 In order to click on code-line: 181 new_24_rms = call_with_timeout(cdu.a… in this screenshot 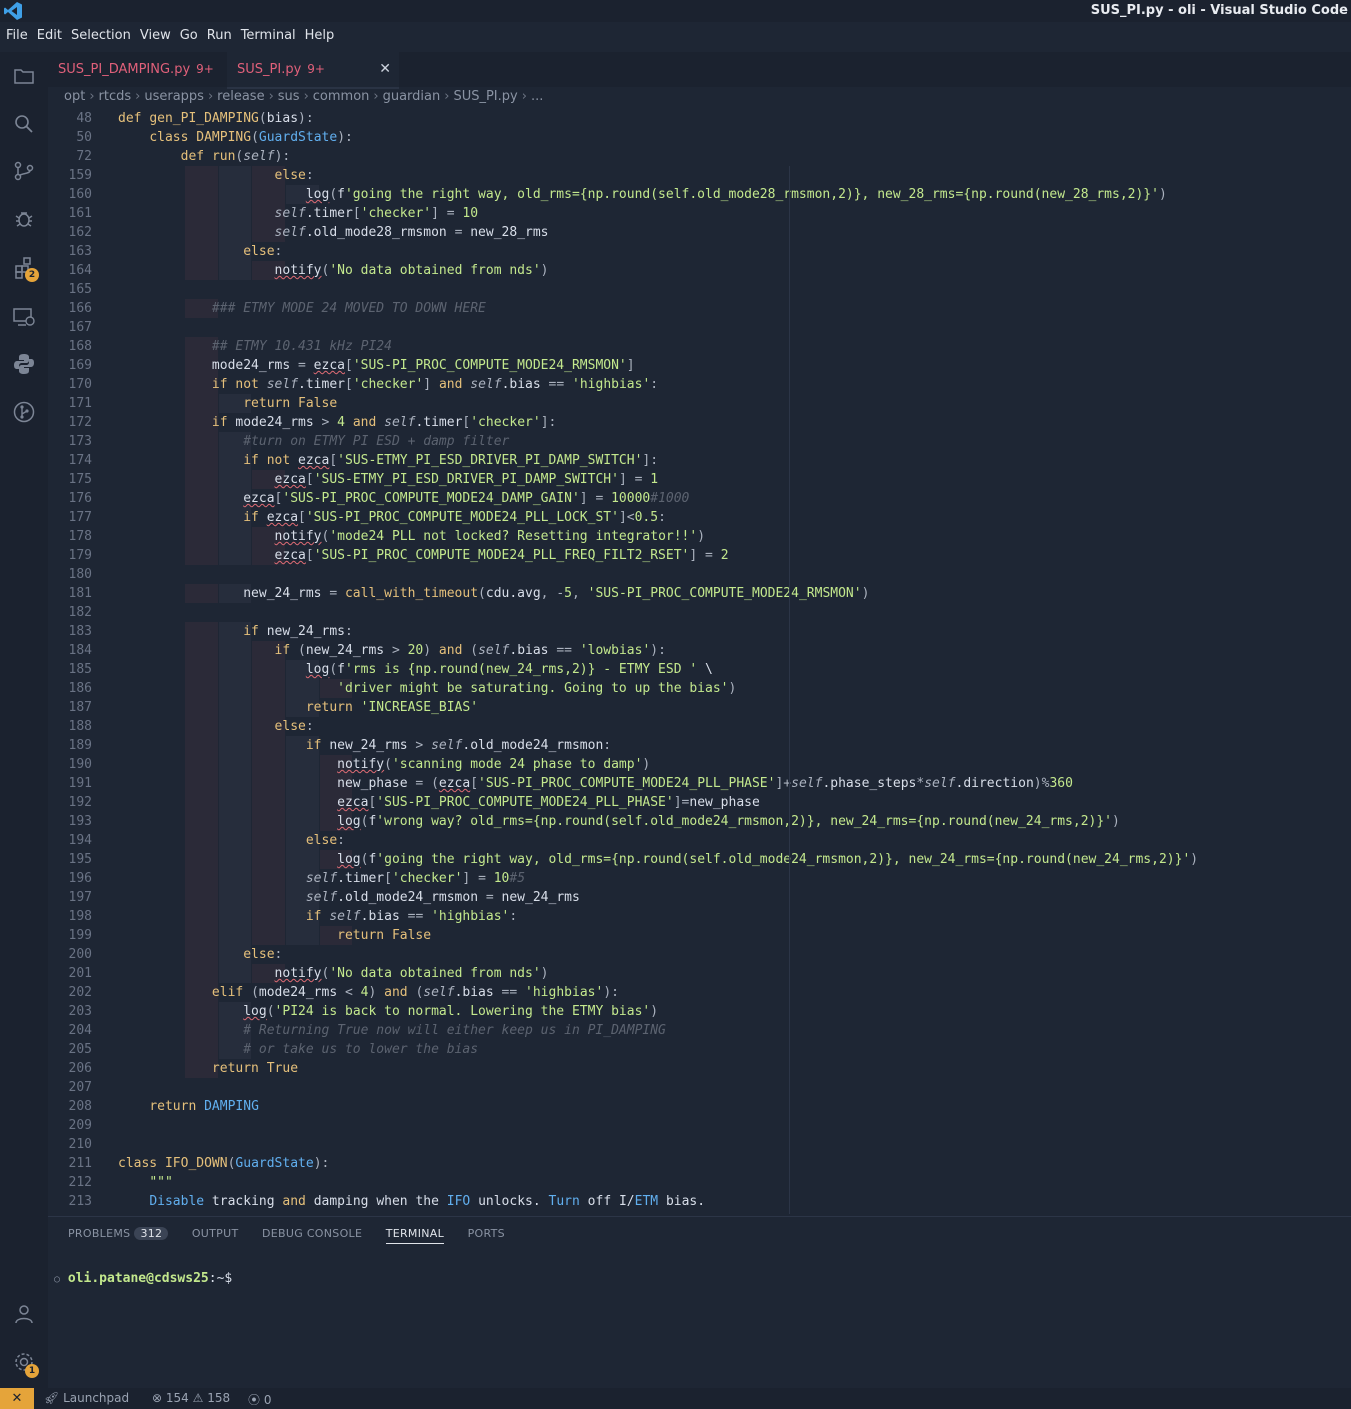, I will do `click(699, 593)`.